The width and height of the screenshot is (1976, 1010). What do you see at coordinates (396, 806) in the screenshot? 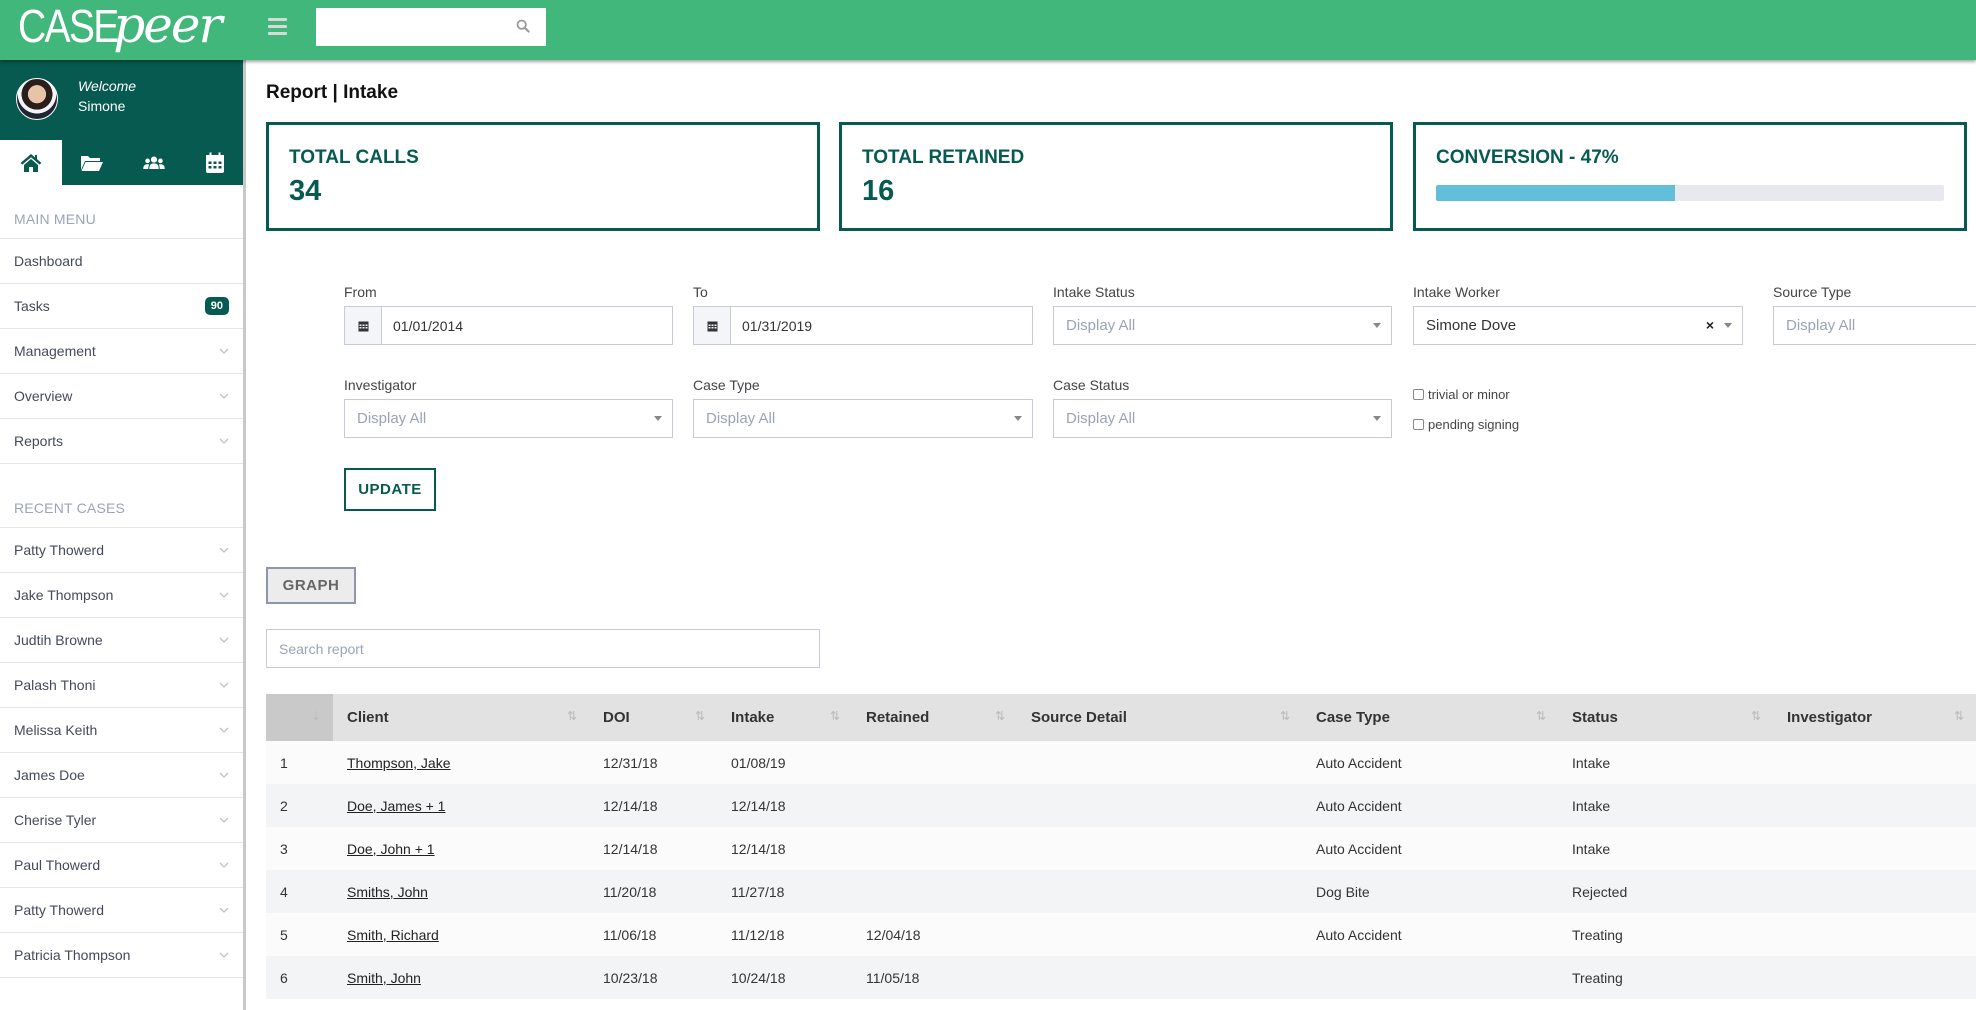
I see `client-link: Doe, James + 1` at bounding box center [396, 806].